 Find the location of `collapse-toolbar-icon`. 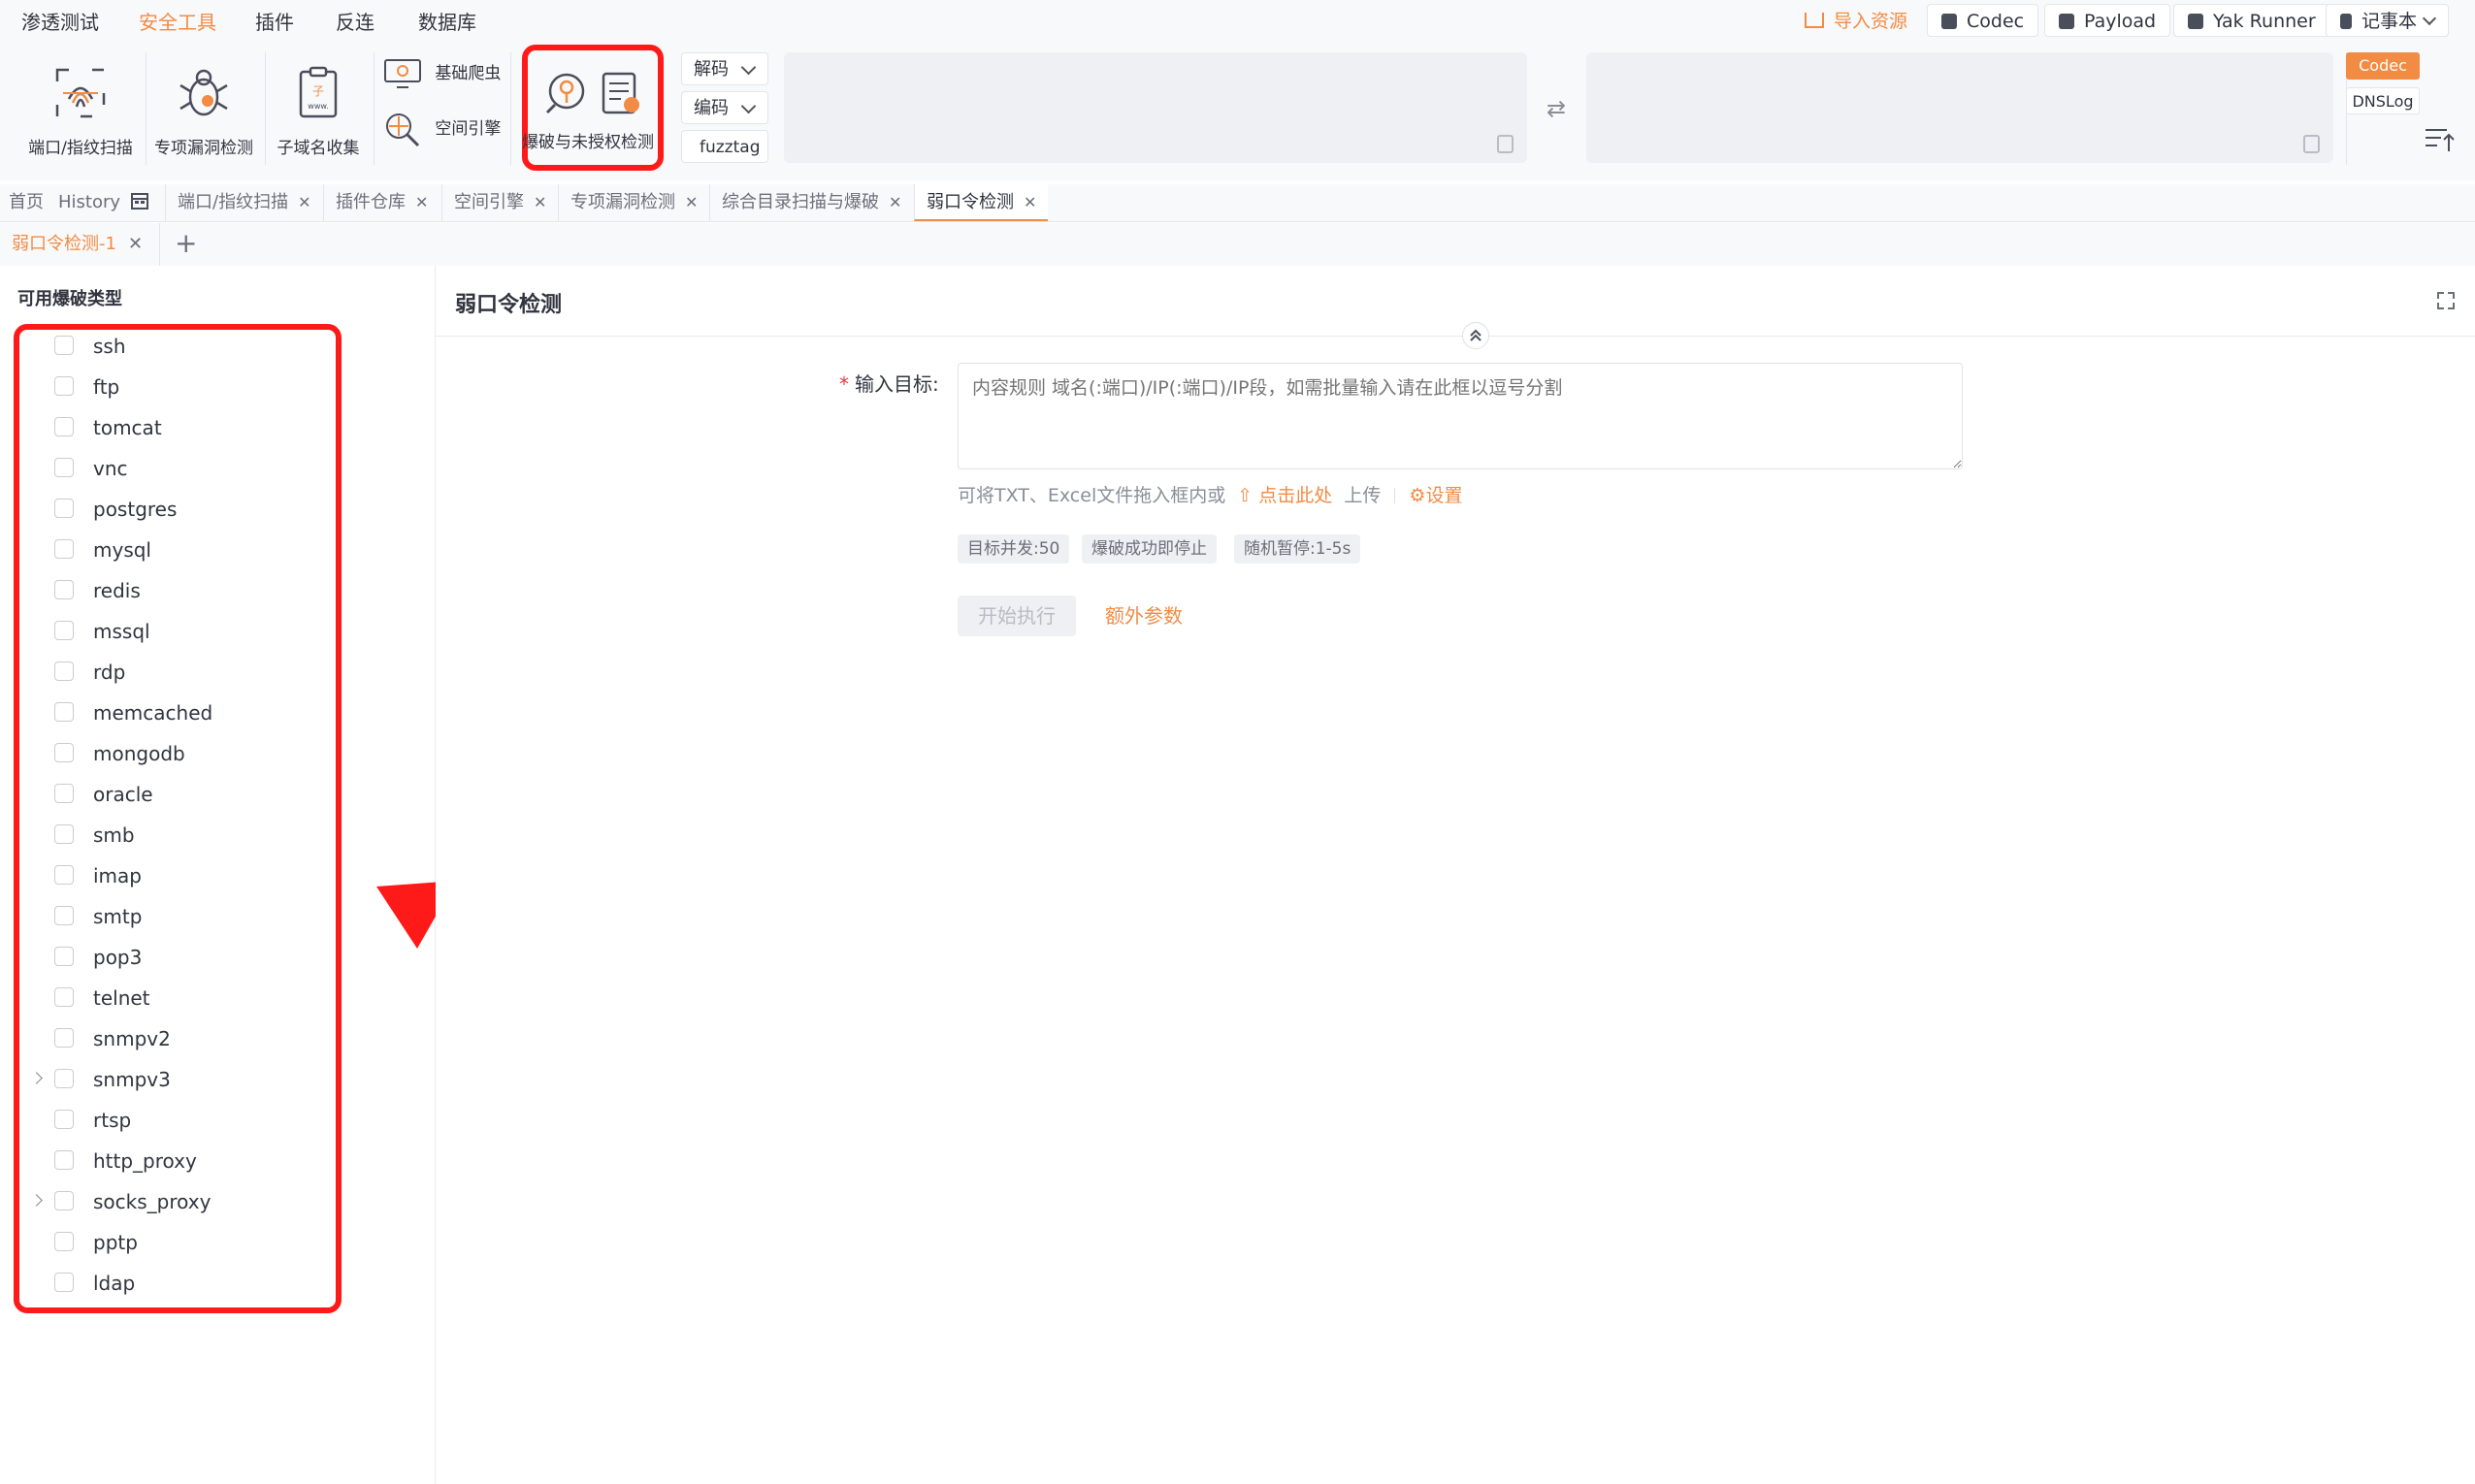

collapse-toolbar-icon is located at coordinates (2439, 141).